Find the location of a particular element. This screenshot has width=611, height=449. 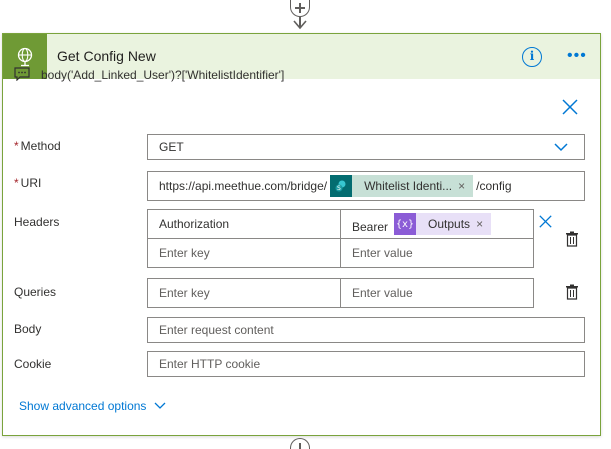

info-icon: i is located at coordinates (532, 57).